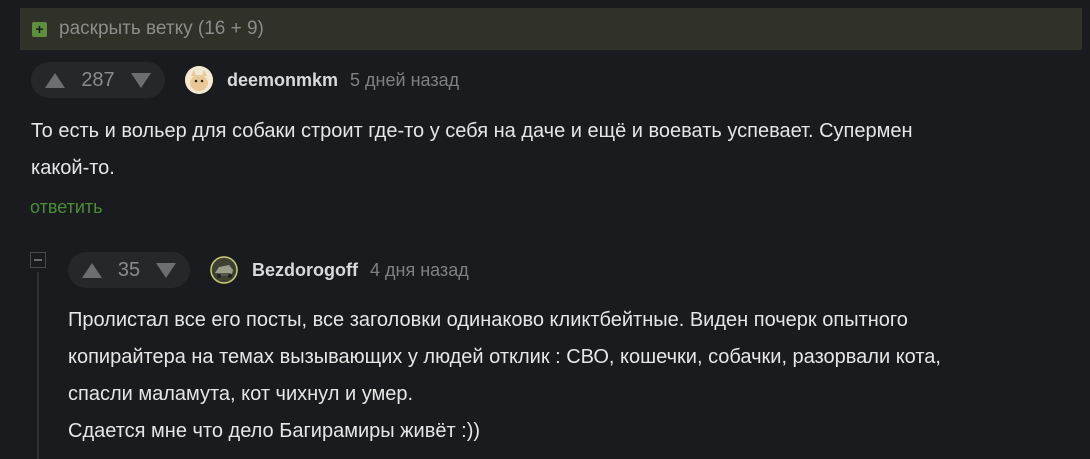 The width and height of the screenshot is (1090, 459). I want to click on comment-author: Bezdorogoff, so click(305, 270).